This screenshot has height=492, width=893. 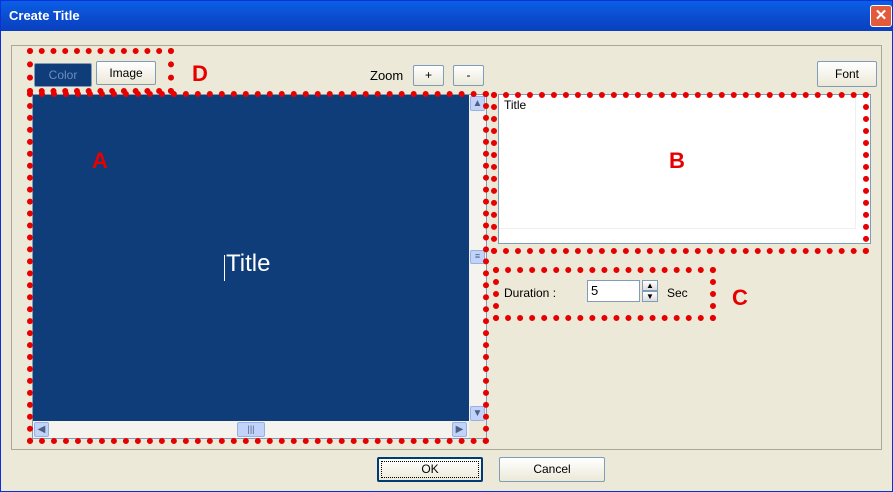 What do you see at coordinates (430, 469) in the screenshot?
I see `ok-button: OK` at bounding box center [430, 469].